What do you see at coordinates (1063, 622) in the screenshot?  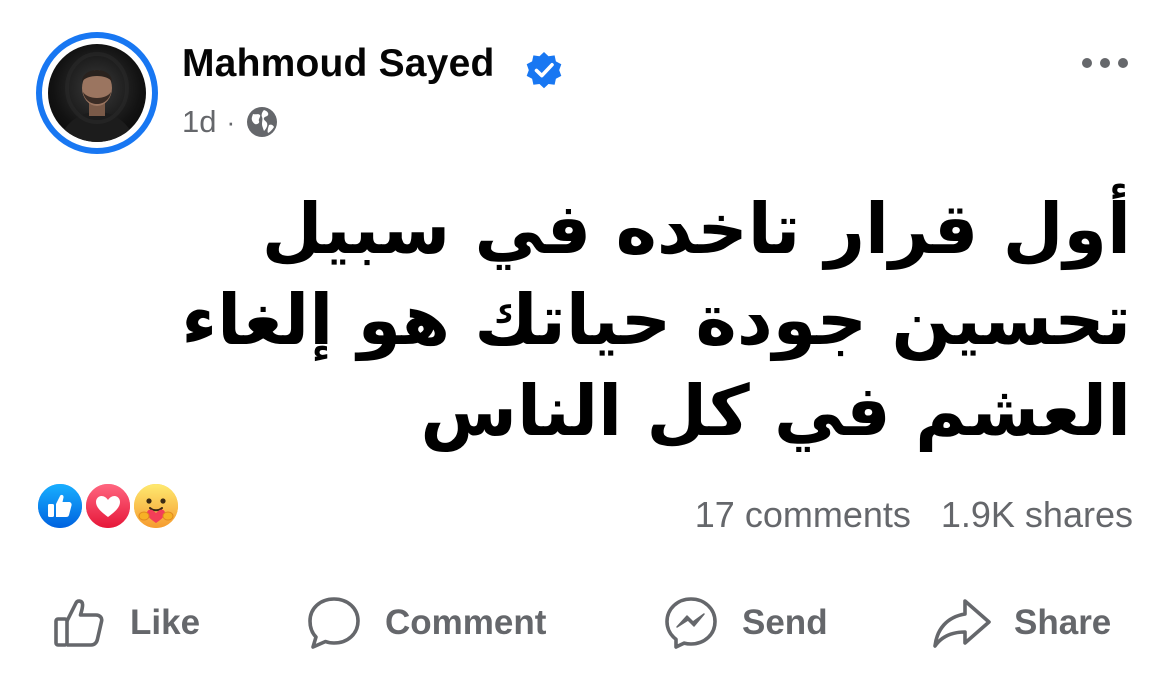 I see `share-label: Share` at bounding box center [1063, 622].